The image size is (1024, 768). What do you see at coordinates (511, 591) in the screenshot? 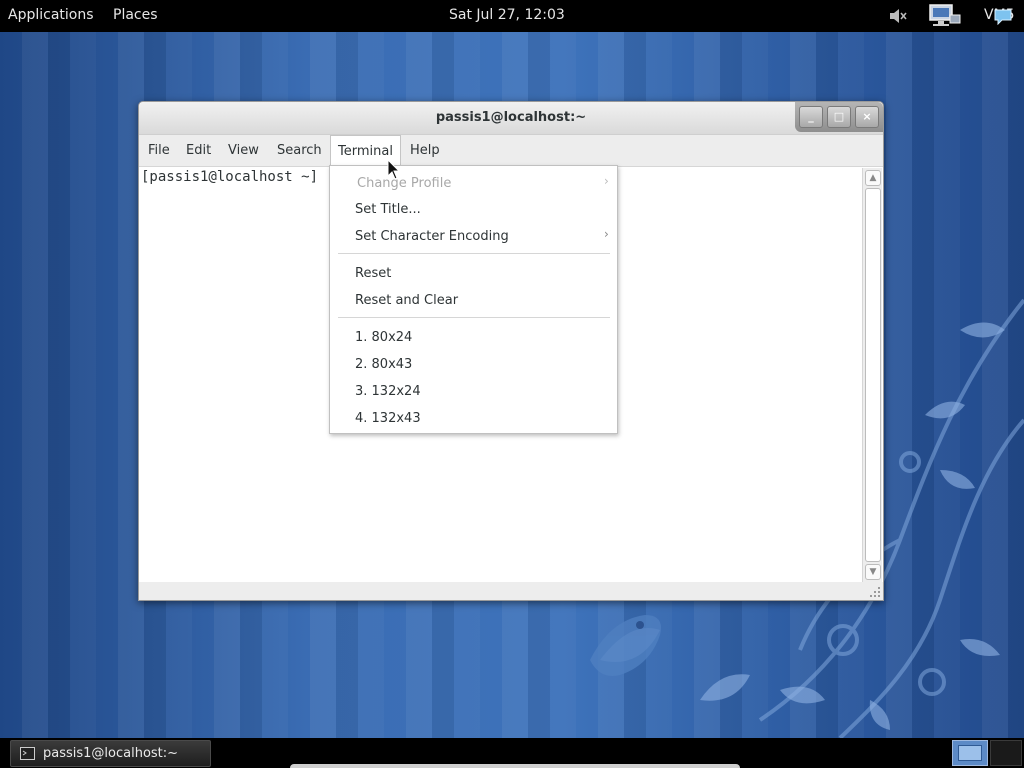
I see `window-bottom-bar` at bounding box center [511, 591].